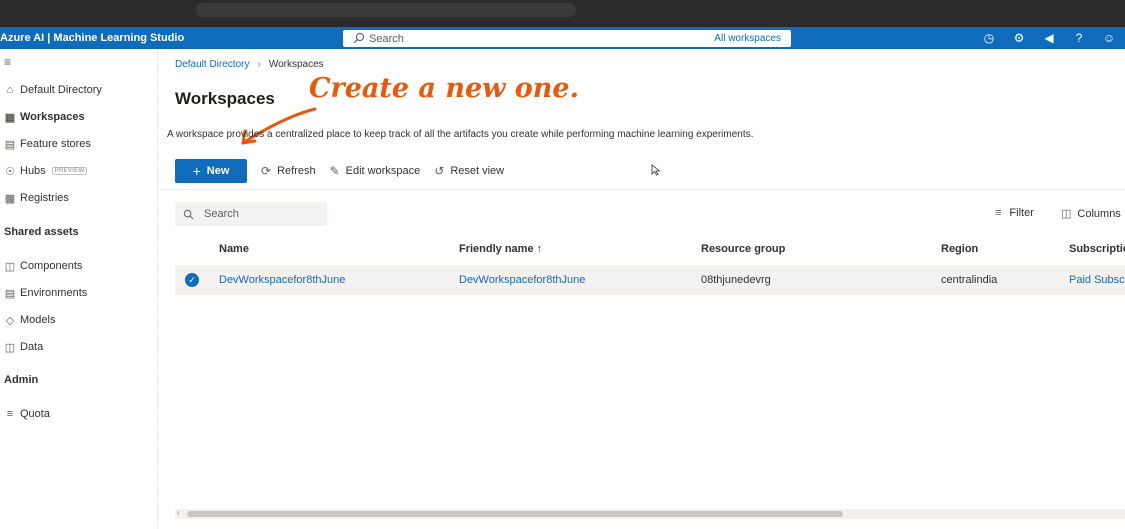 Image resolution: width=1125 pixels, height=529 pixels. I want to click on cell-region: centralindia, so click(969, 280).